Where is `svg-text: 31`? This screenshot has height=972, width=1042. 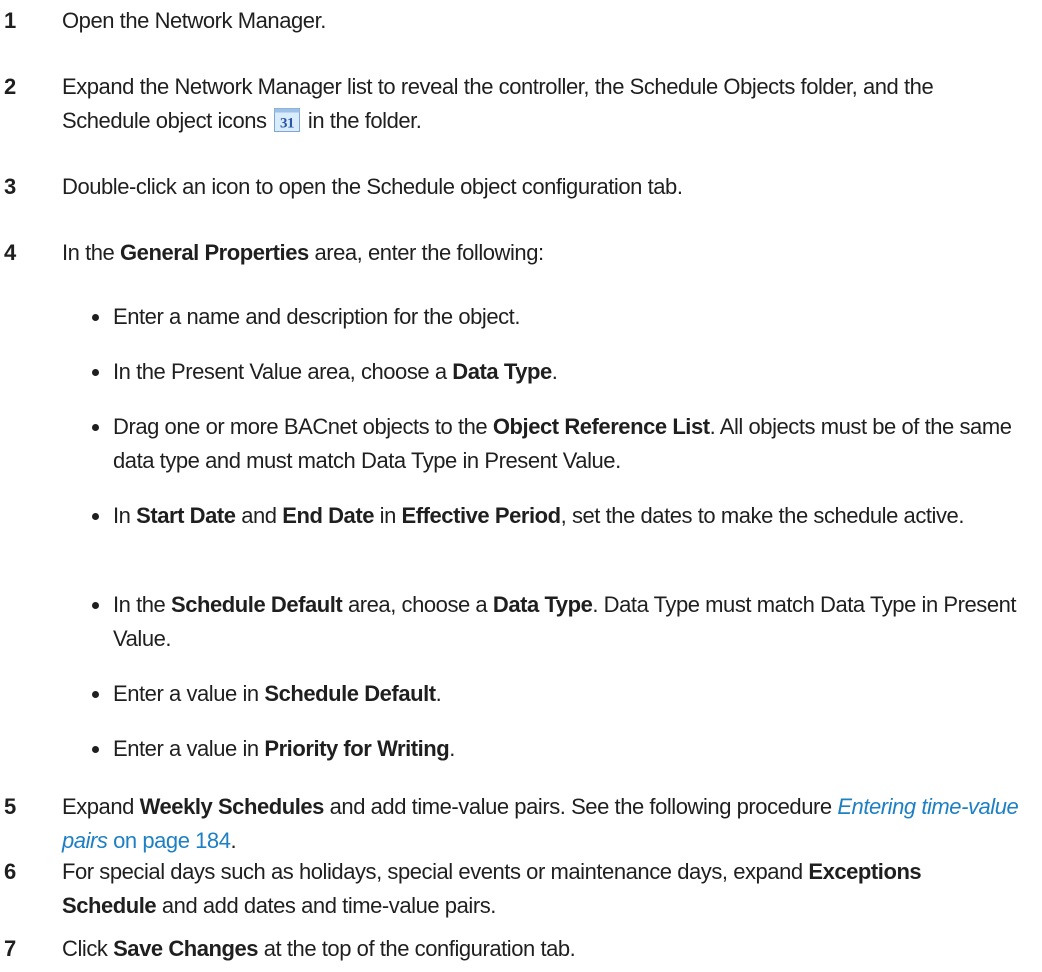 svg-text: 31 is located at coordinates (287, 124).